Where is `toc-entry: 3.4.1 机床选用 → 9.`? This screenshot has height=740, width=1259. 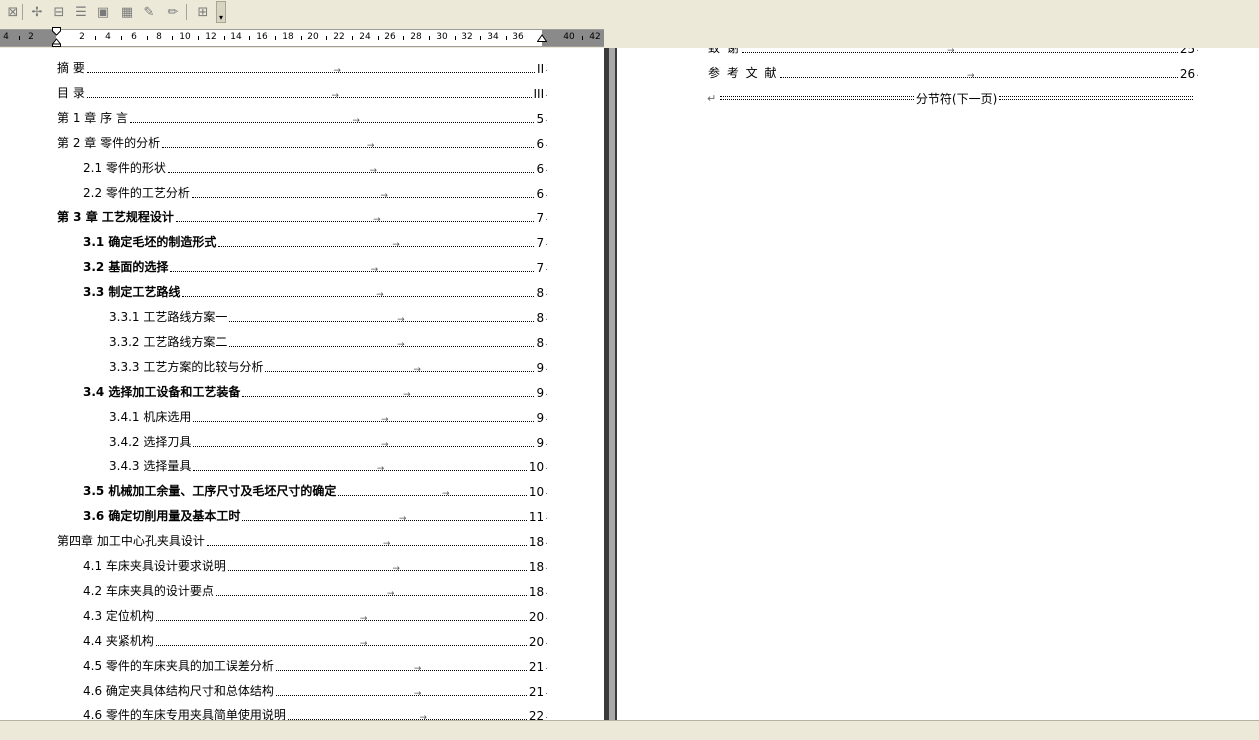 toc-entry: 3.4.1 机床选用 → 9. is located at coordinates (328, 417).